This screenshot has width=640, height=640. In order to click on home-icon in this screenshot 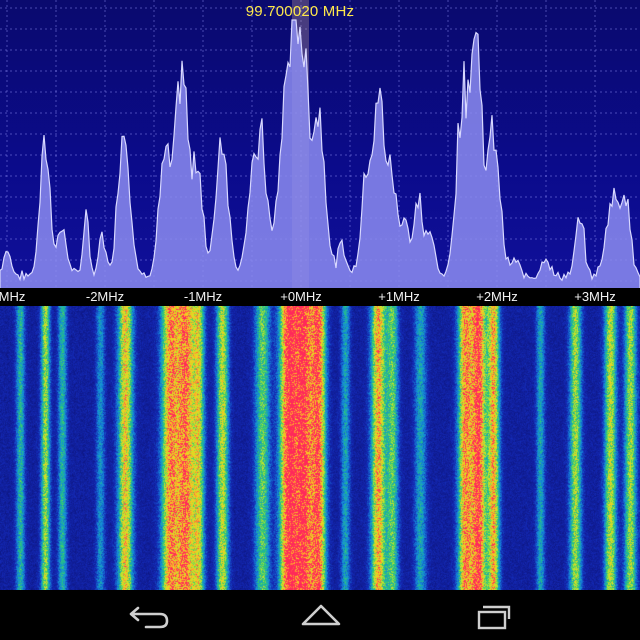, I will do `click(321, 615)`.